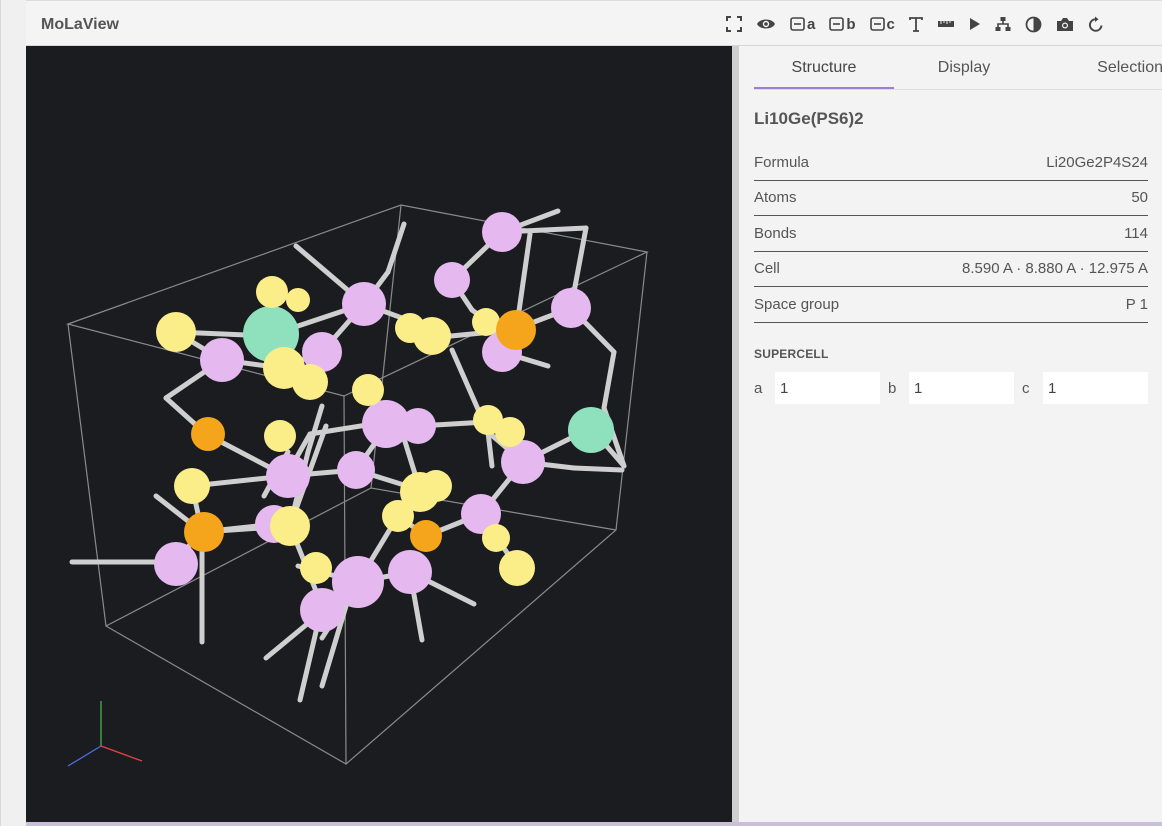 The height and width of the screenshot is (826, 1162). What do you see at coordinates (758, 388) in the screenshot?
I see `supercell-a-label: a` at bounding box center [758, 388].